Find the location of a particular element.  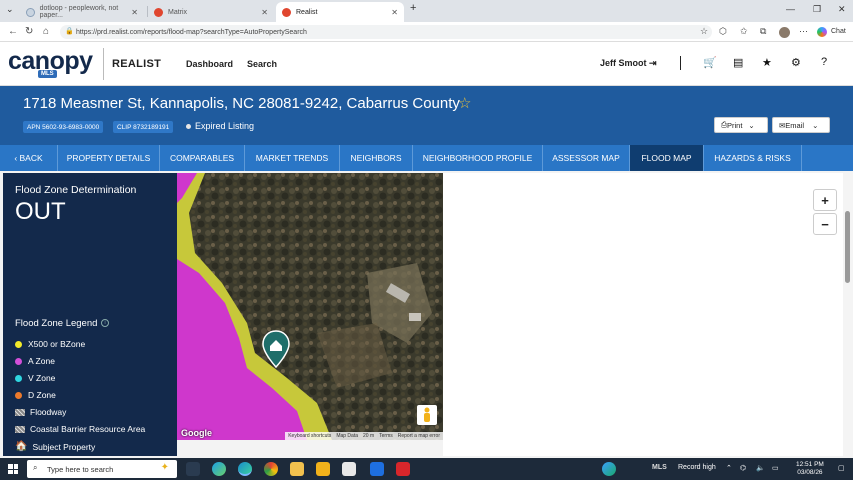

favorites-star-icon: ★ is located at coordinates (767, 62).